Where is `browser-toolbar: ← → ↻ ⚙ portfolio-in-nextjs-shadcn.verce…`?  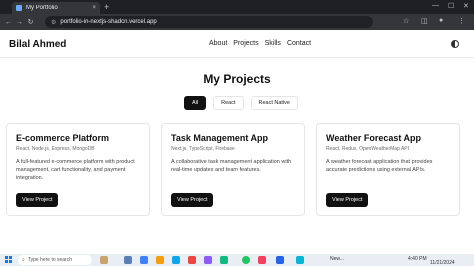
browser-toolbar: ← → ↻ ⚙ portfolio-in-nextjs-shadcn.verce… is located at coordinates (237, 22).